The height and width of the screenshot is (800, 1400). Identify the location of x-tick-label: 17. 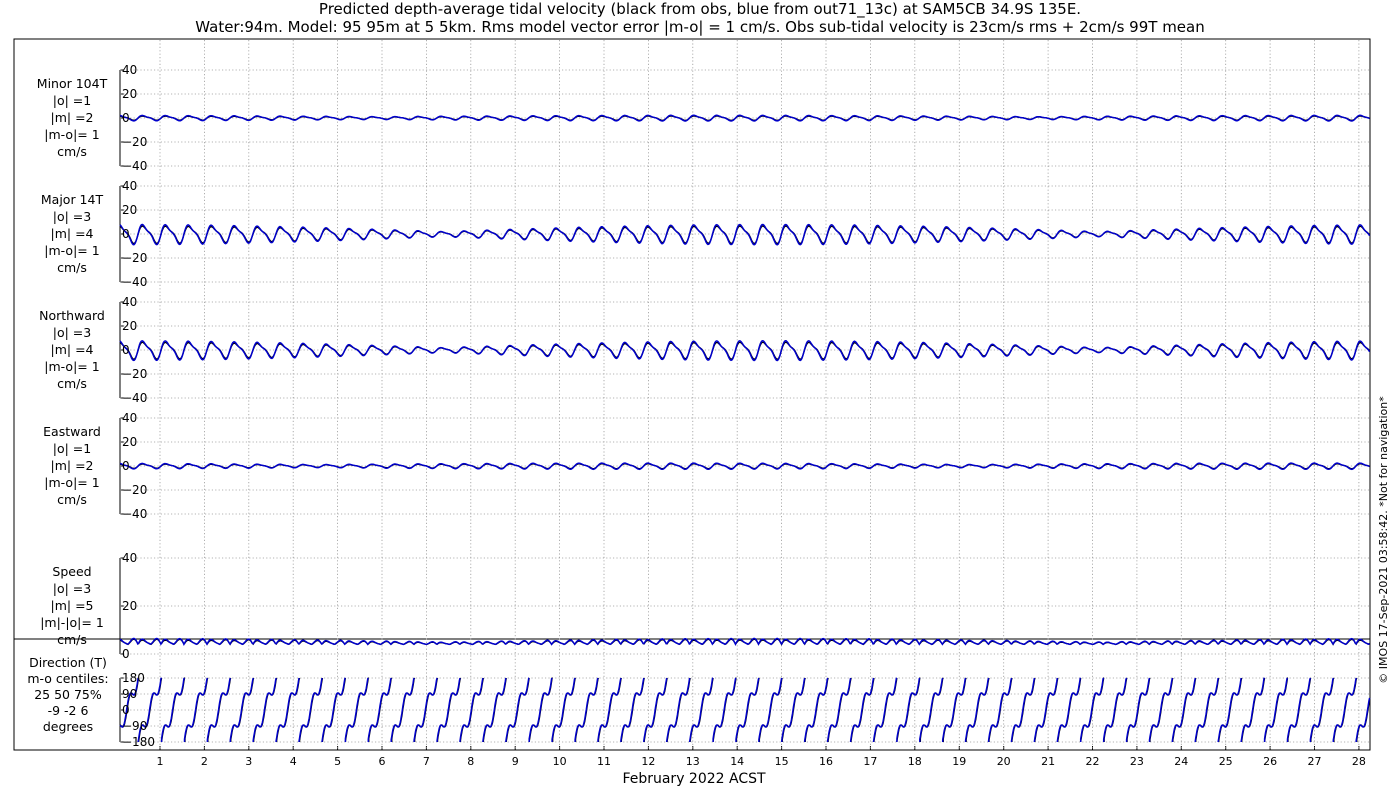
(870, 761).